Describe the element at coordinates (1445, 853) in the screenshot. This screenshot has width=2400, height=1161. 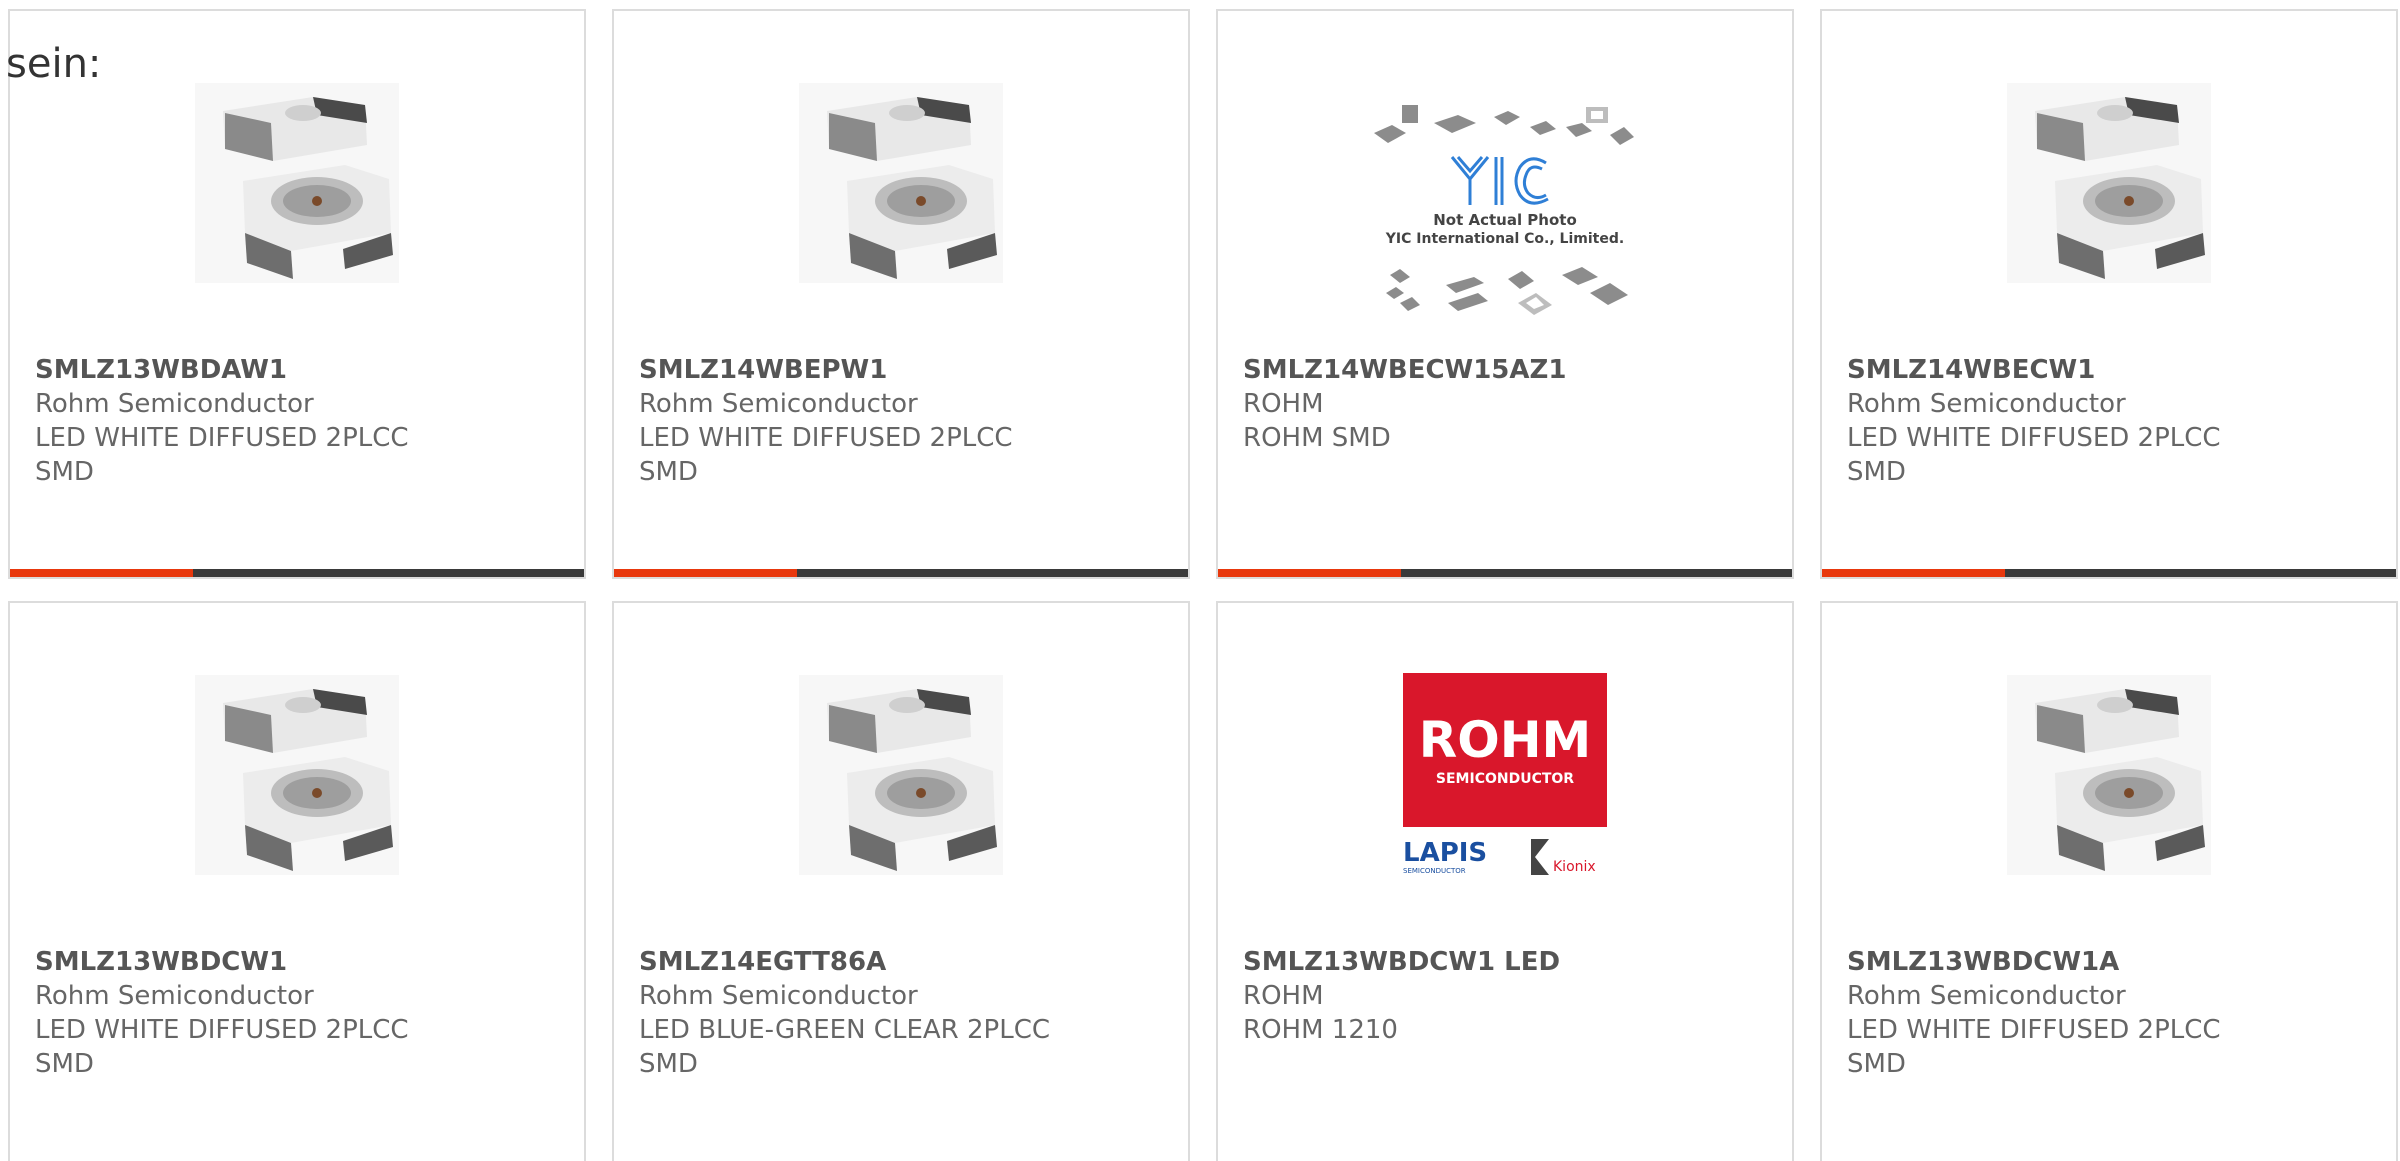
I see `lapis-logo-text: LAPIS` at that location.